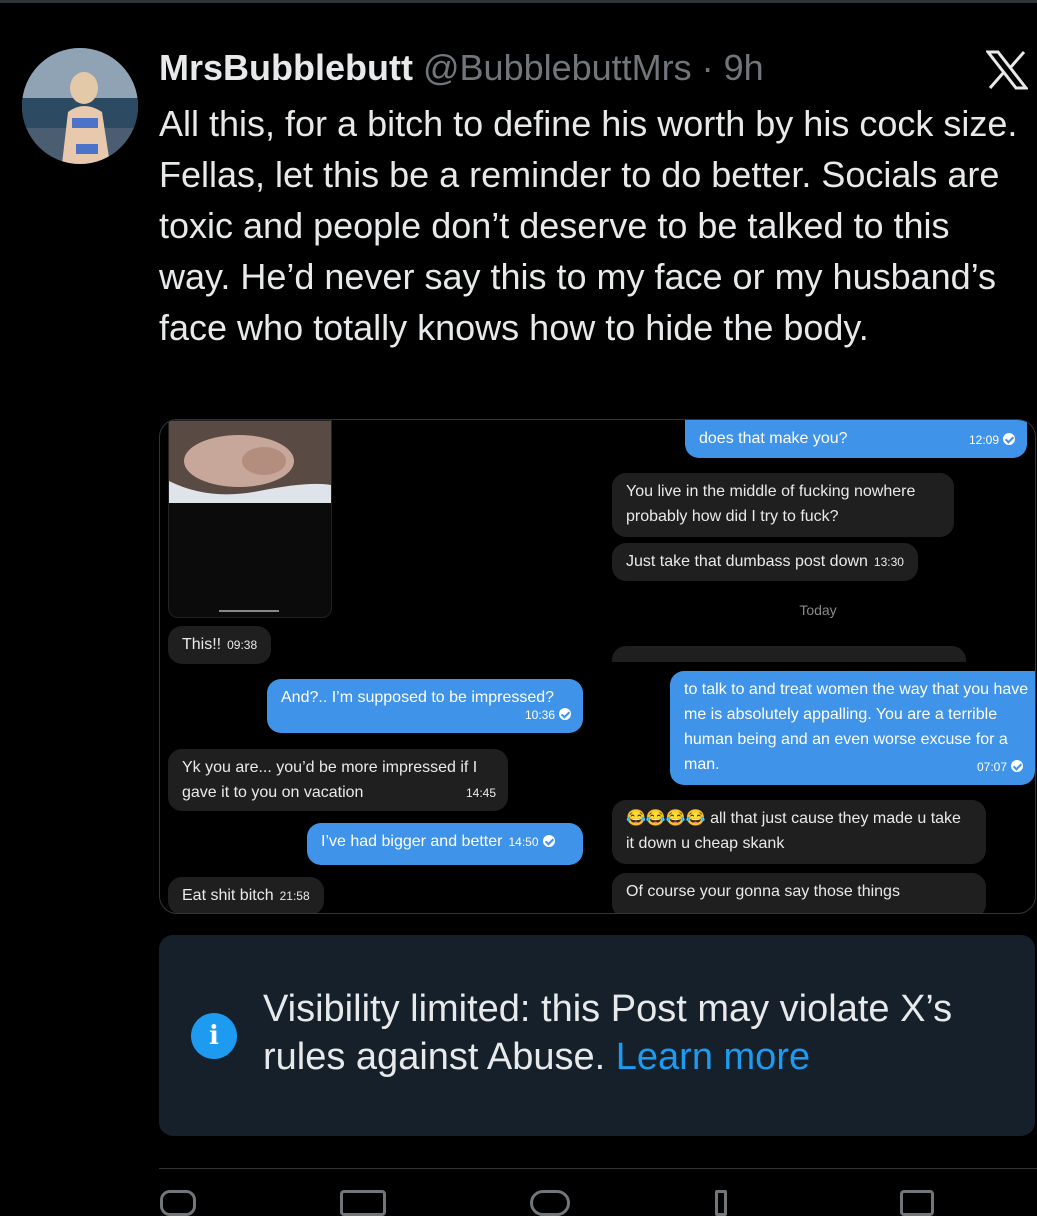 This screenshot has width=1037, height=1216. What do you see at coordinates (363, 1203) in the screenshot?
I see `repost-icon` at bounding box center [363, 1203].